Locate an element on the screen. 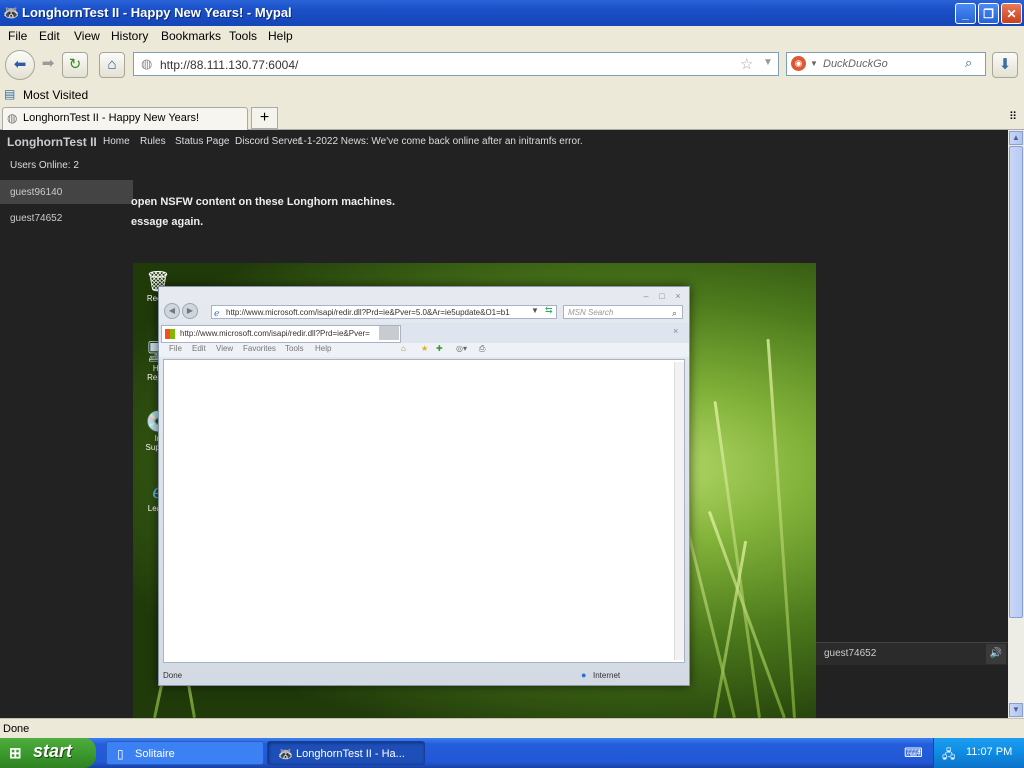 The height and width of the screenshot is (768, 1024). ie-feeds-icon: ◎▾ is located at coordinates (461, 348).